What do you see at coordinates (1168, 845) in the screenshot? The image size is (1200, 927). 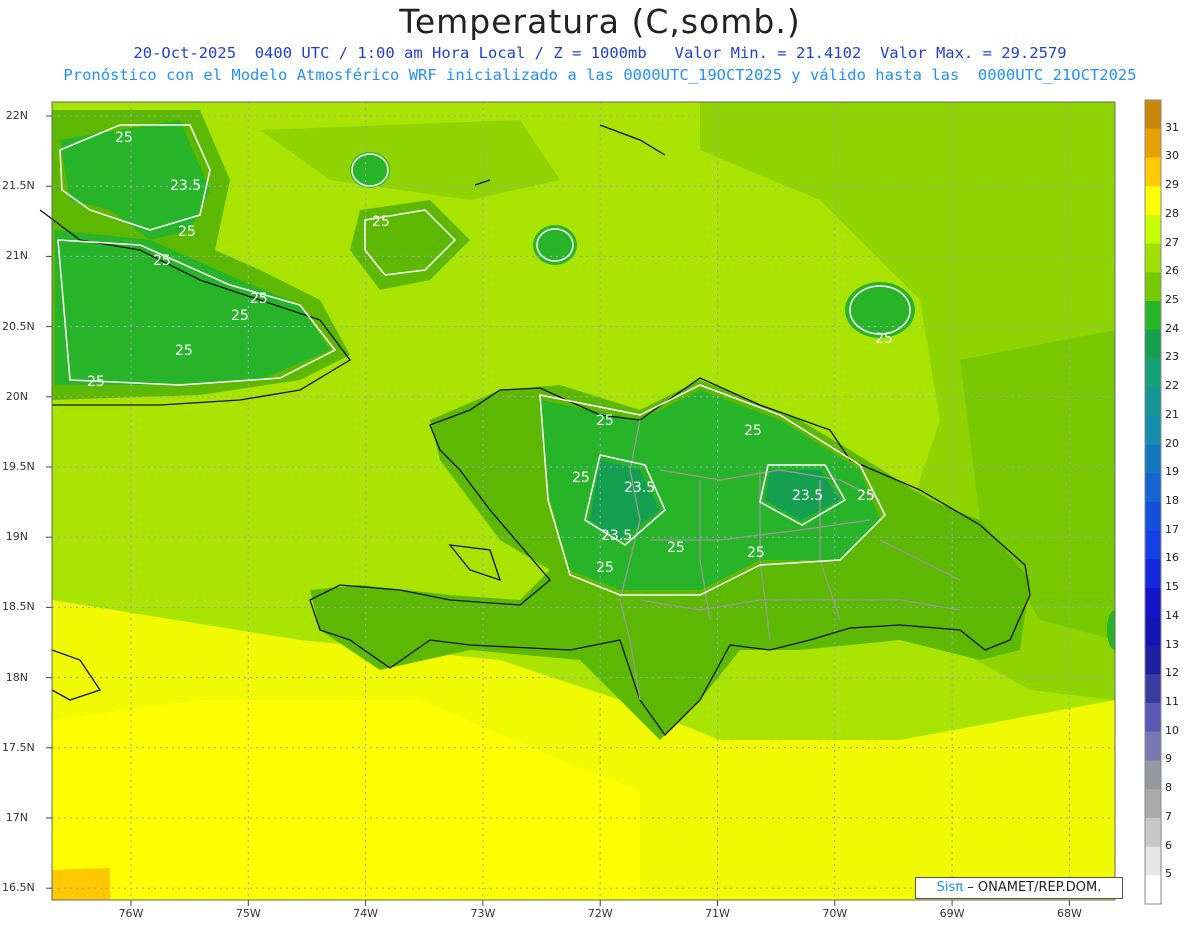 I see `colorbar-label: 6` at bounding box center [1168, 845].